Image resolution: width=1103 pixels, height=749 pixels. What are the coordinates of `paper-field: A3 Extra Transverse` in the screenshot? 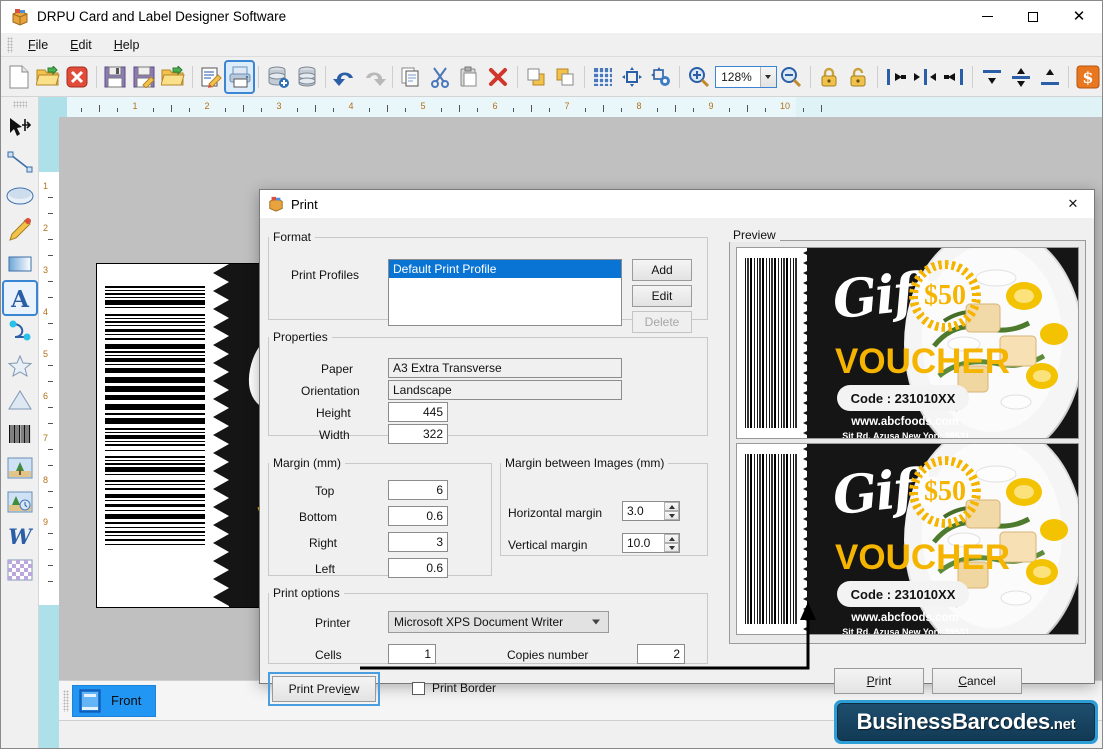 It's located at (505, 368).